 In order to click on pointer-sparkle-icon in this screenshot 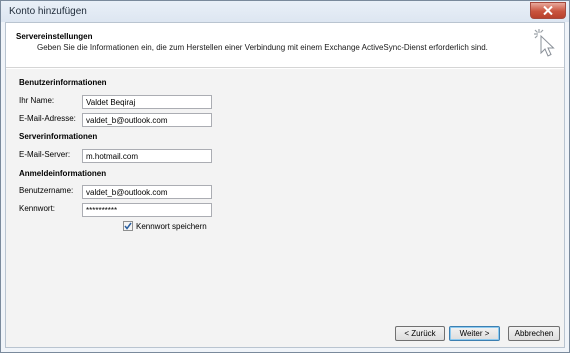, I will do `click(544, 43)`.